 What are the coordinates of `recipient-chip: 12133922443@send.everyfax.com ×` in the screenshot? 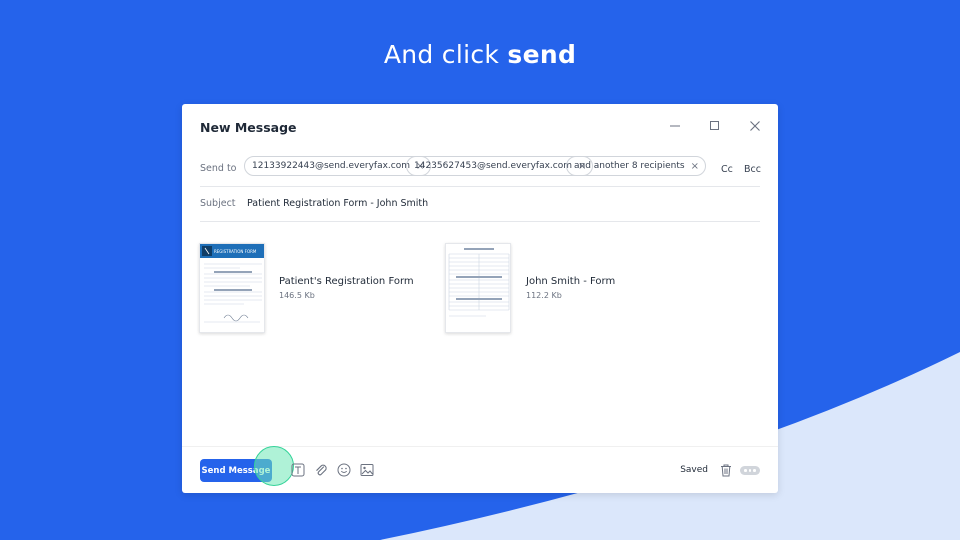 It's located at (338, 166).